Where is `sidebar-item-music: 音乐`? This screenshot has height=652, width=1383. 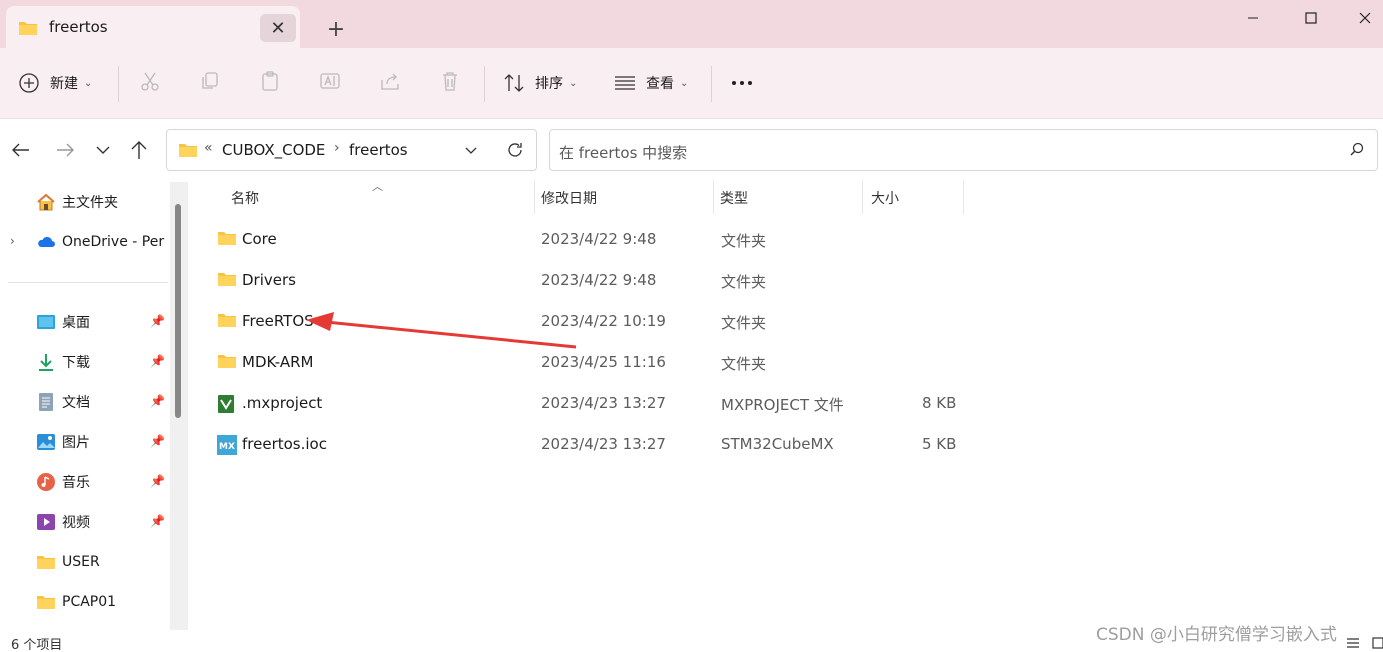
sidebar-item-music: 音乐 is located at coordinates (63, 482).